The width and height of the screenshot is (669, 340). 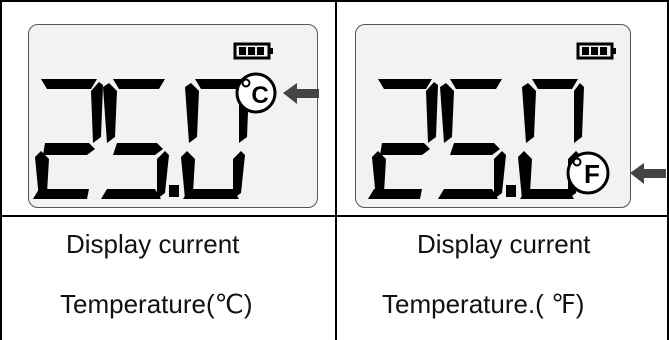 I want to click on caption-left-line1: Display current, so click(x=153, y=244).